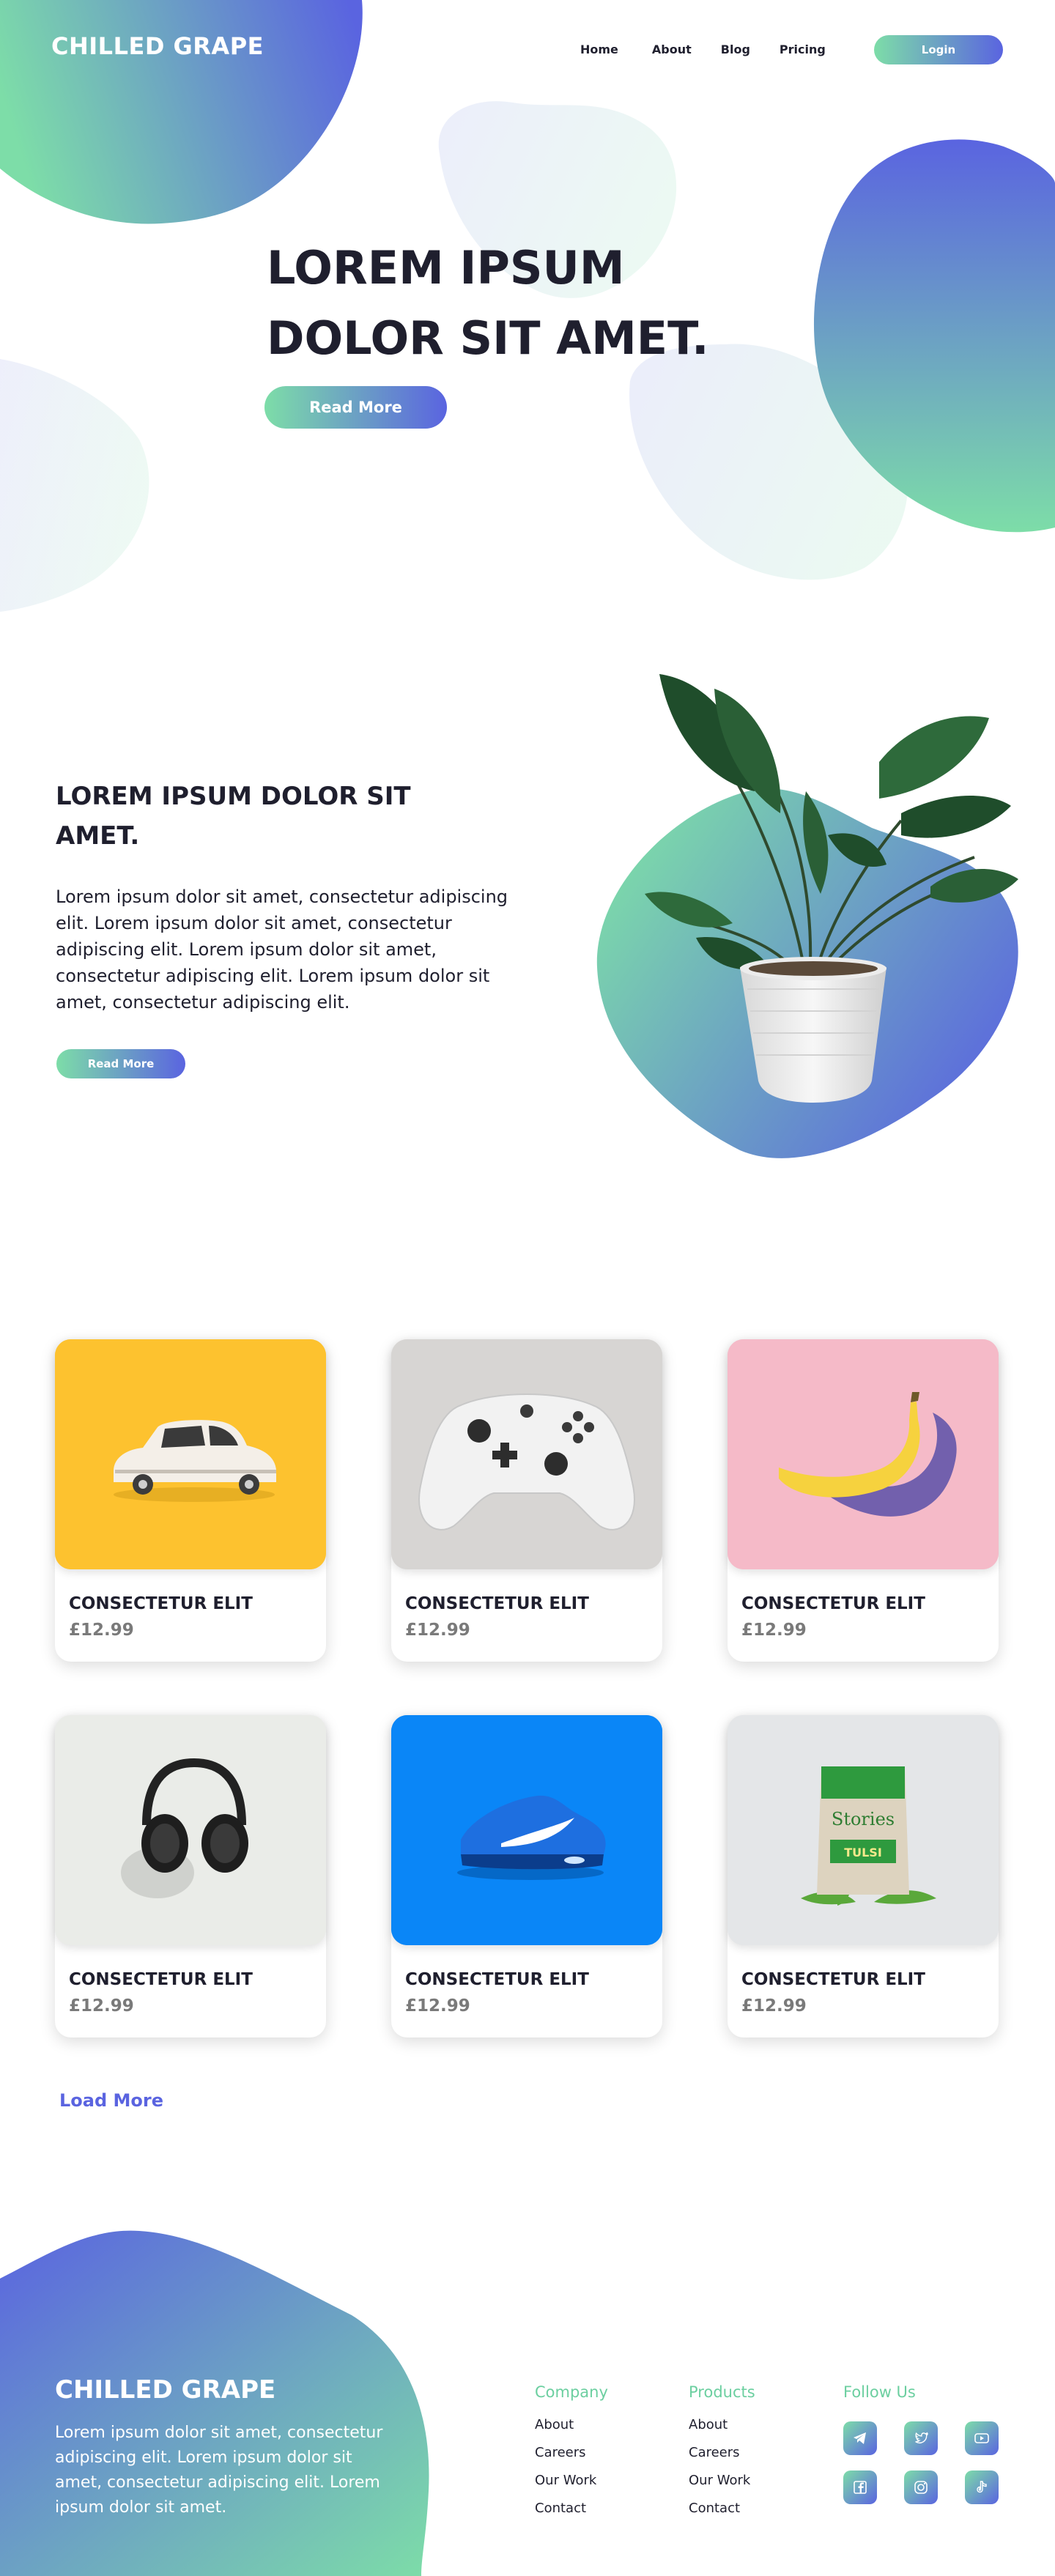  I want to click on product-image-toy-car, so click(190, 1454).